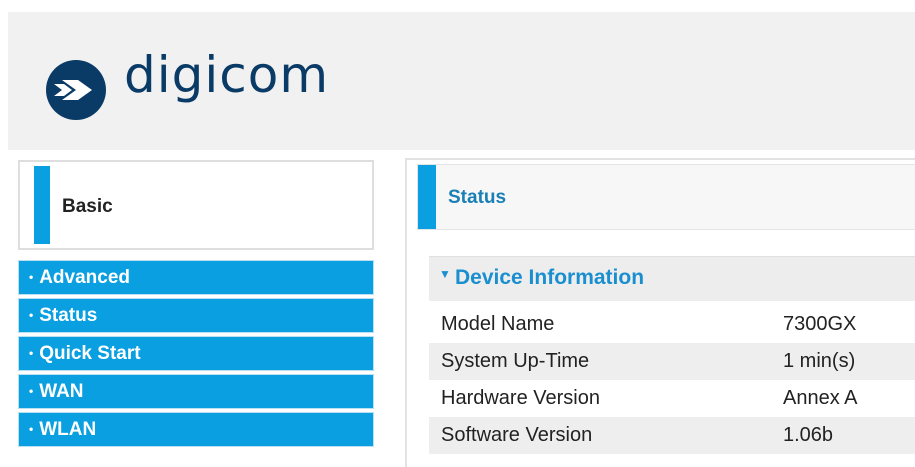 This screenshot has width=915, height=467. Describe the element at coordinates (196, 205) in the screenshot. I see `sidebar-basic: Basic` at that location.